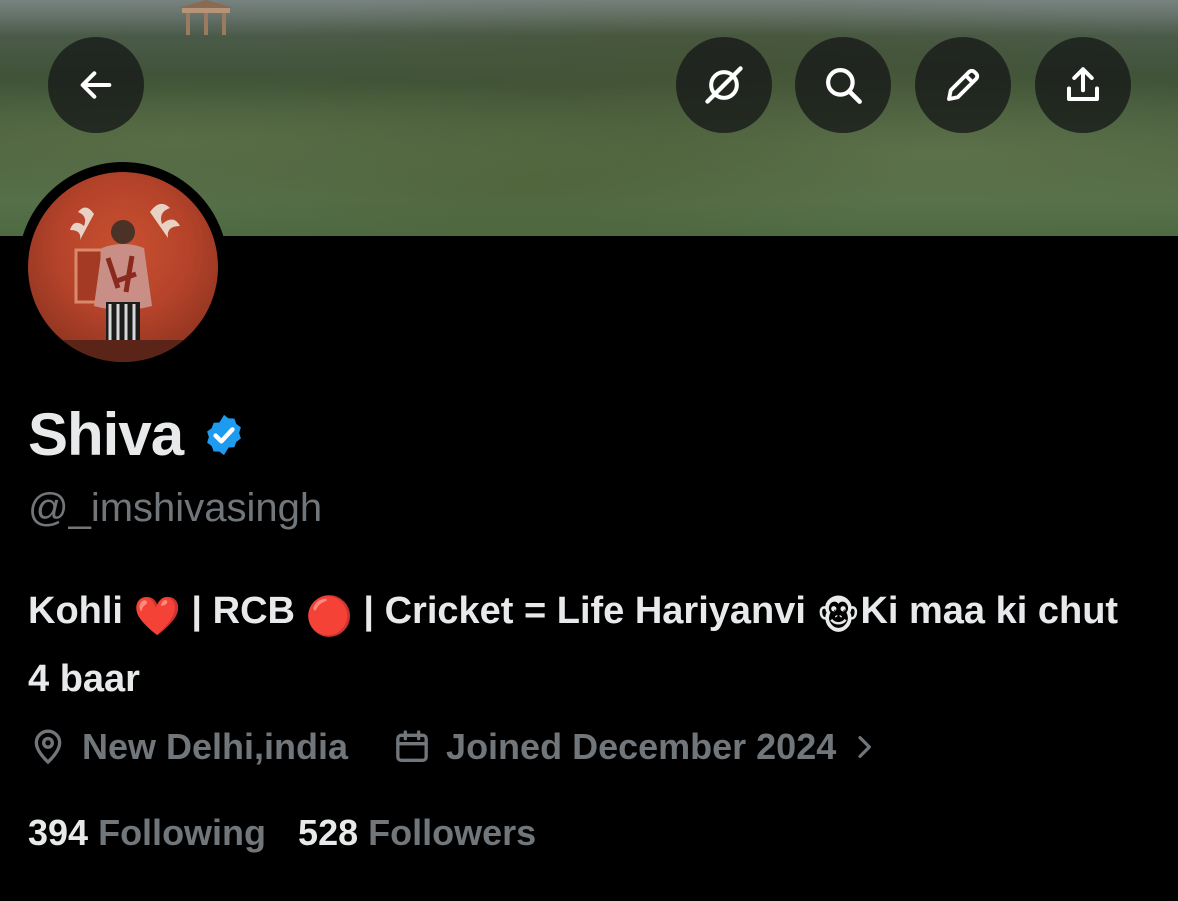  I want to click on follow-stats: 394 Following 528 Followers, so click(282, 833).